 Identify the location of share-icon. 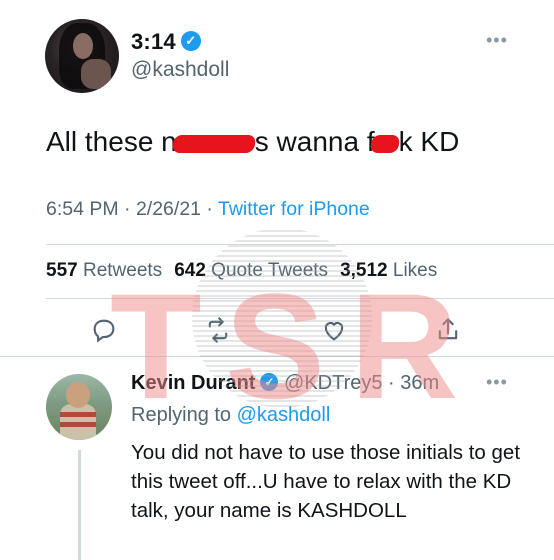
(448, 330).